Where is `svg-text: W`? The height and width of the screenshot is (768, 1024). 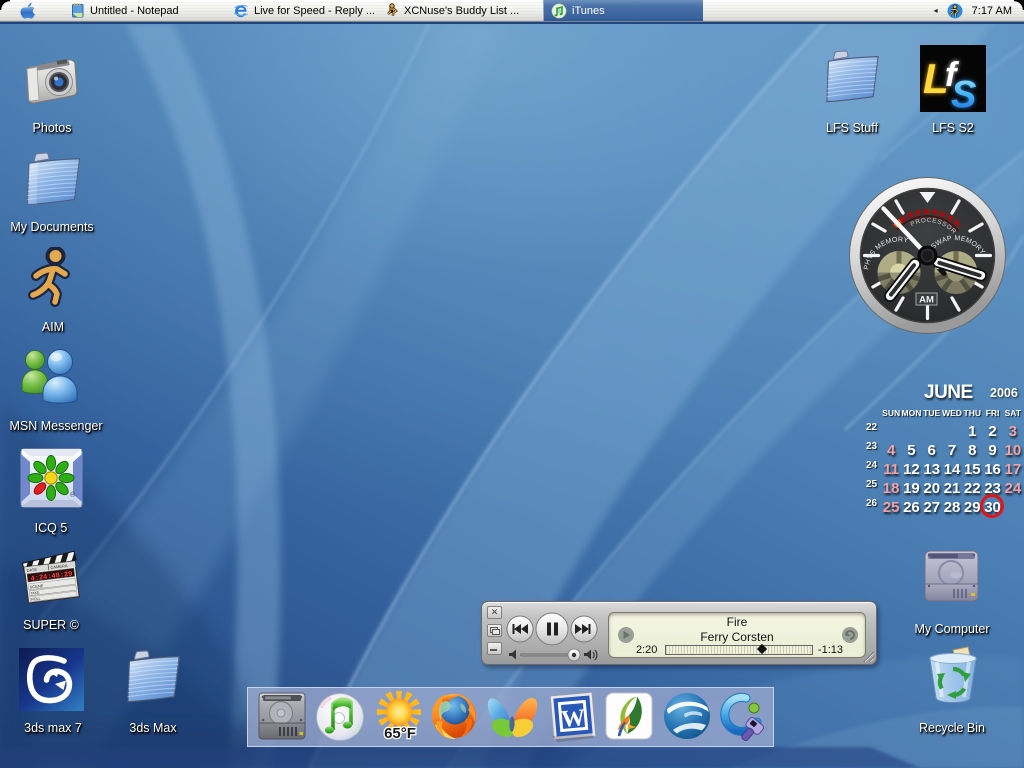
svg-text: W is located at coordinates (573, 719).